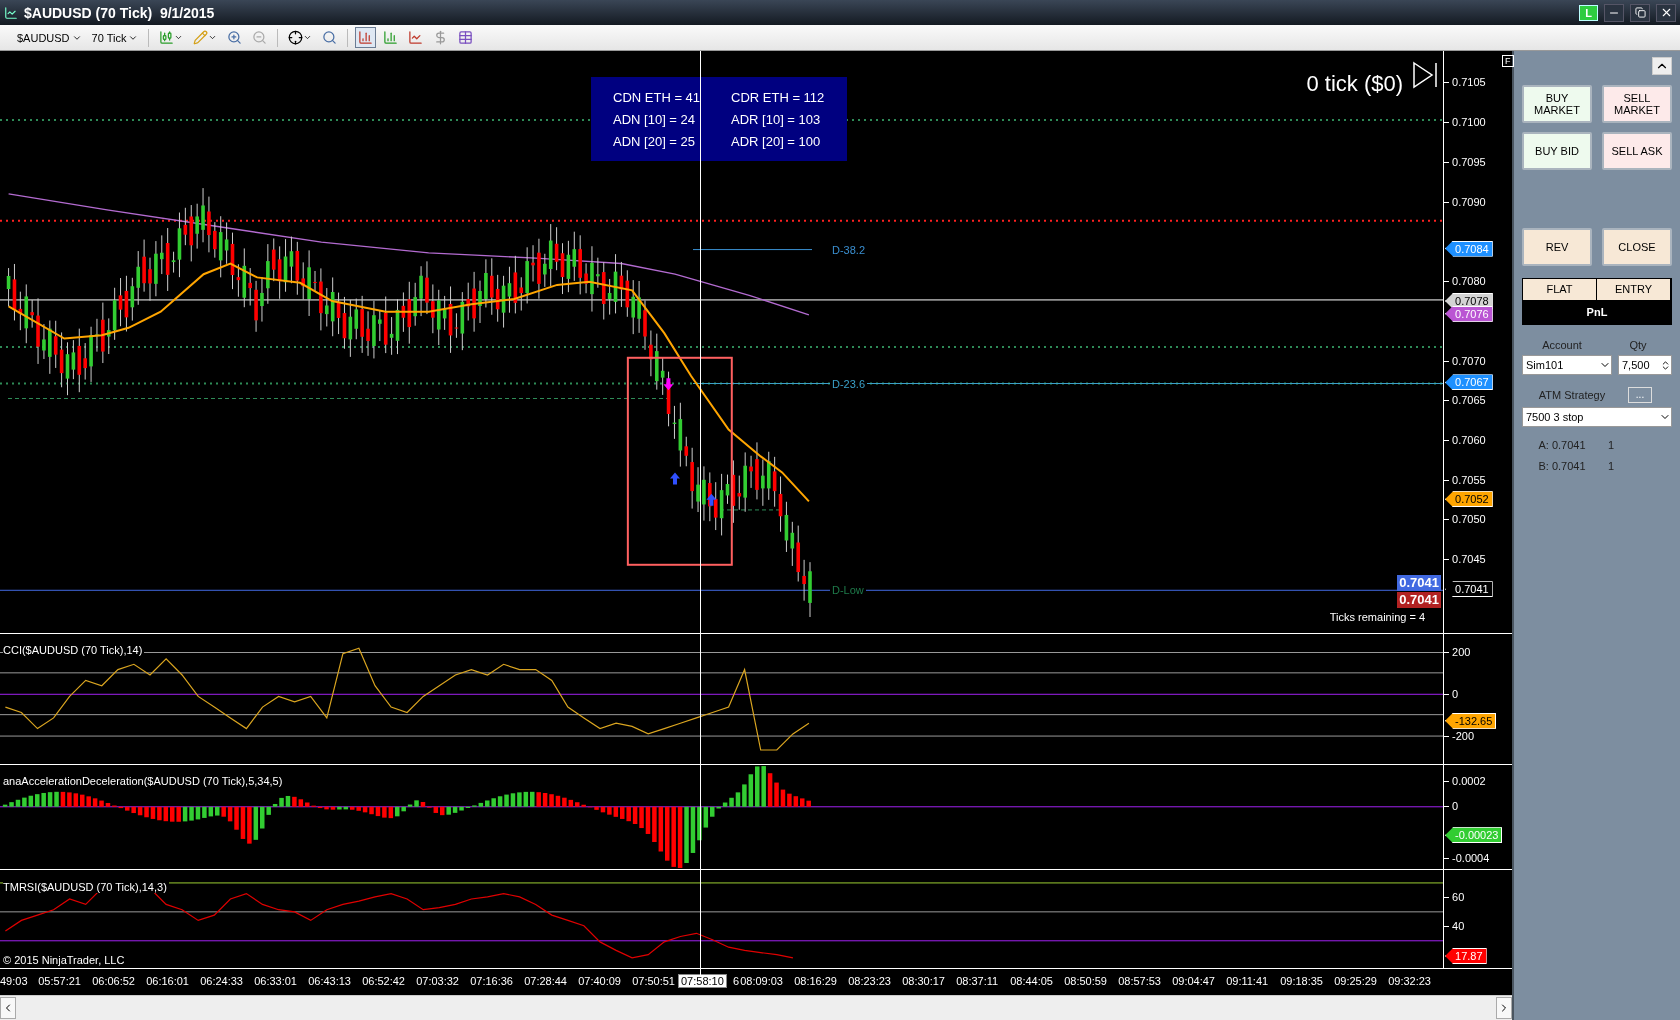 This screenshot has height=1020, width=1680. Describe the element at coordinates (1471, 720) in the screenshot. I see `value-marker: -132.65` at that location.